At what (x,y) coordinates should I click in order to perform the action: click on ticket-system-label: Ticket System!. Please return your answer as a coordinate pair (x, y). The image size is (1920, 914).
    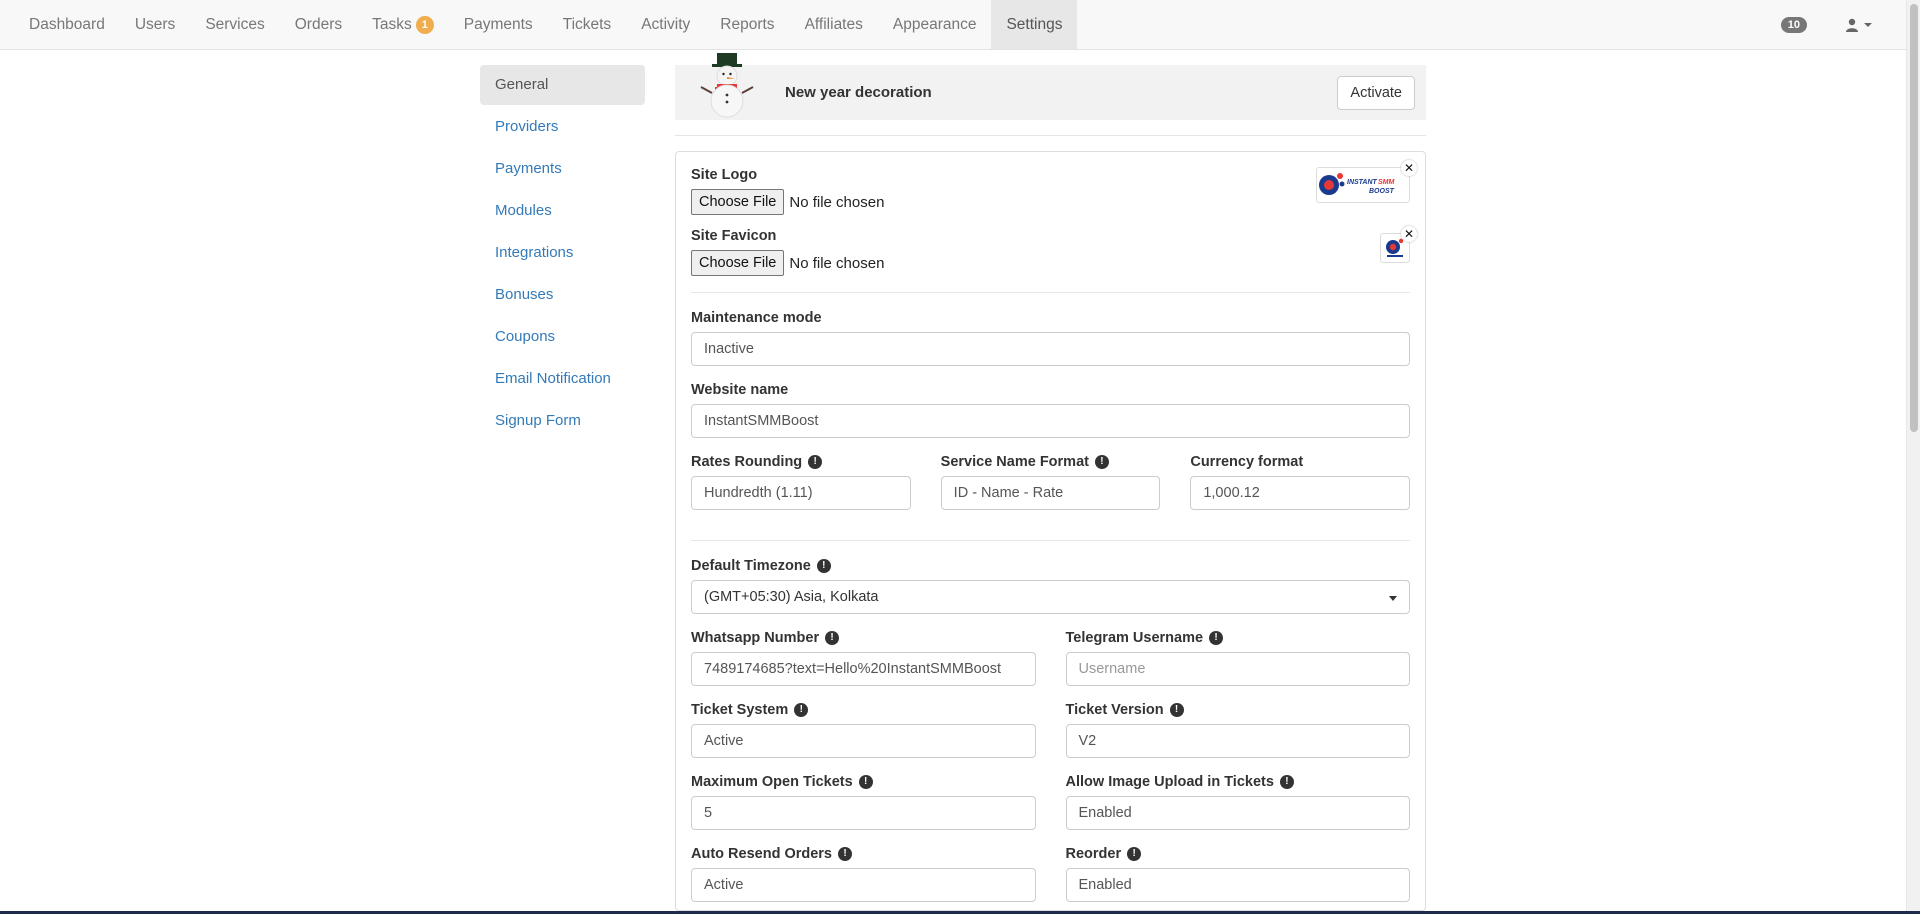
    Looking at the image, I should click on (863, 710).